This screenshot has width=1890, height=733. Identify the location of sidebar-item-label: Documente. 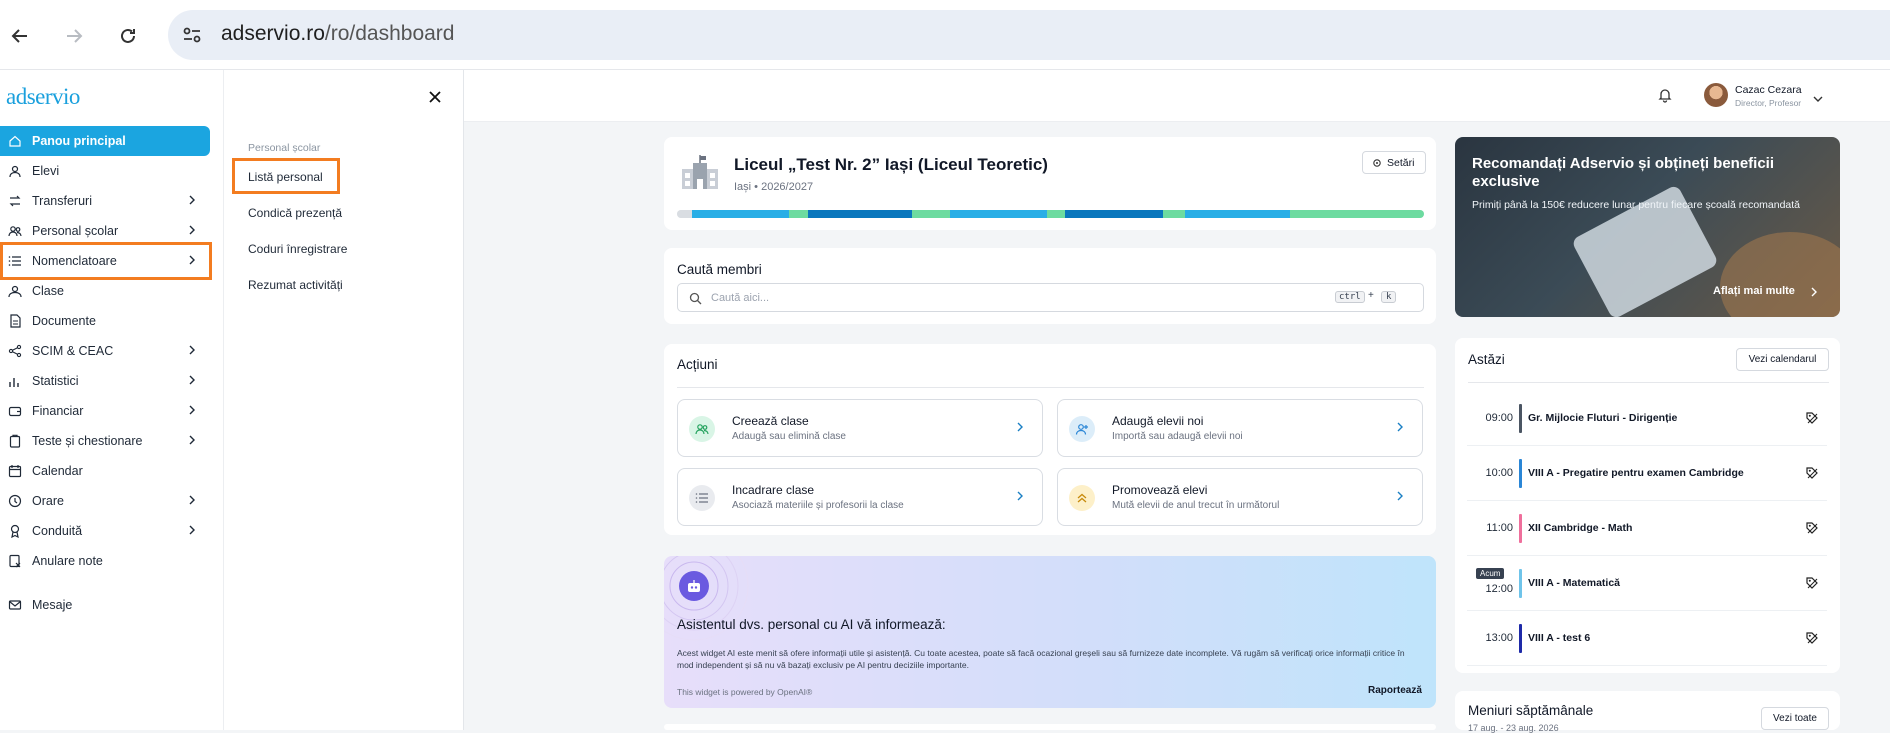
(64, 321).